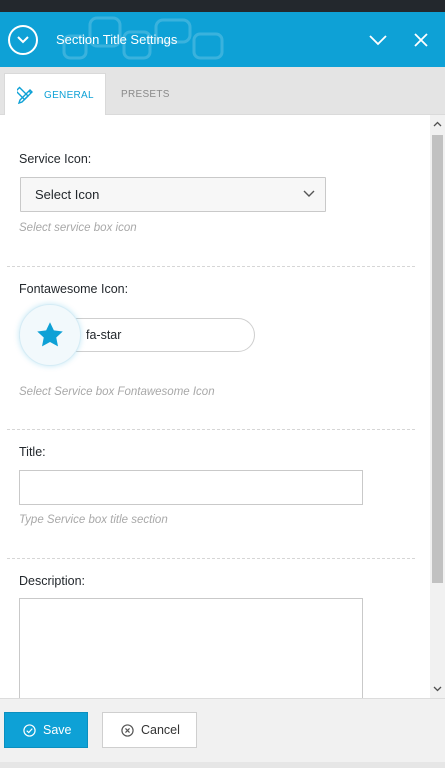 This screenshot has height=768, width=445. Describe the element at coordinates (191, 648) in the screenshot. I see `description-textarea` at that location.